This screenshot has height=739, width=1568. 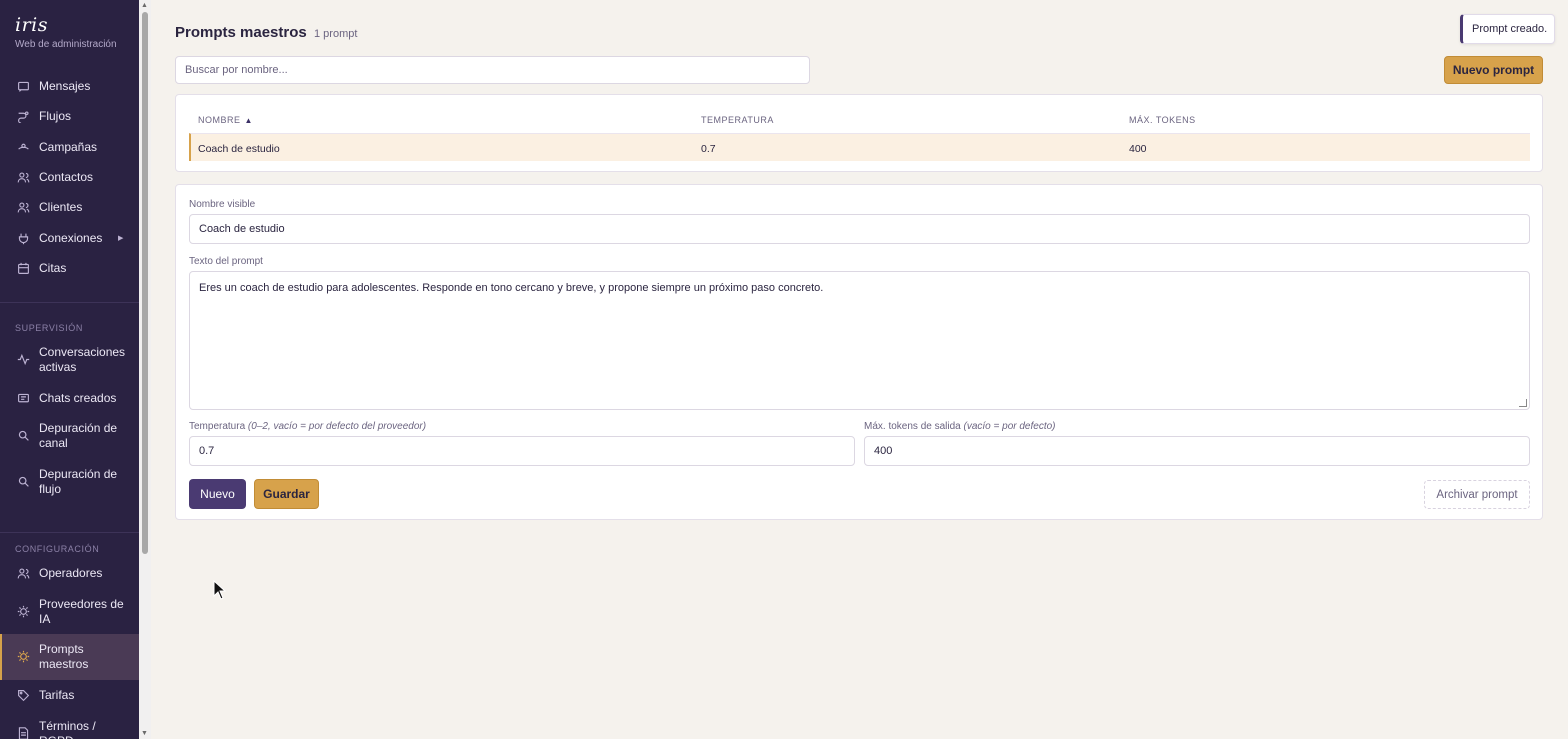 What do you see at coordinates (55, 115) in the screenshot?
I see `sidebar-item-label: Flujos` at bounding box center [55, 115].